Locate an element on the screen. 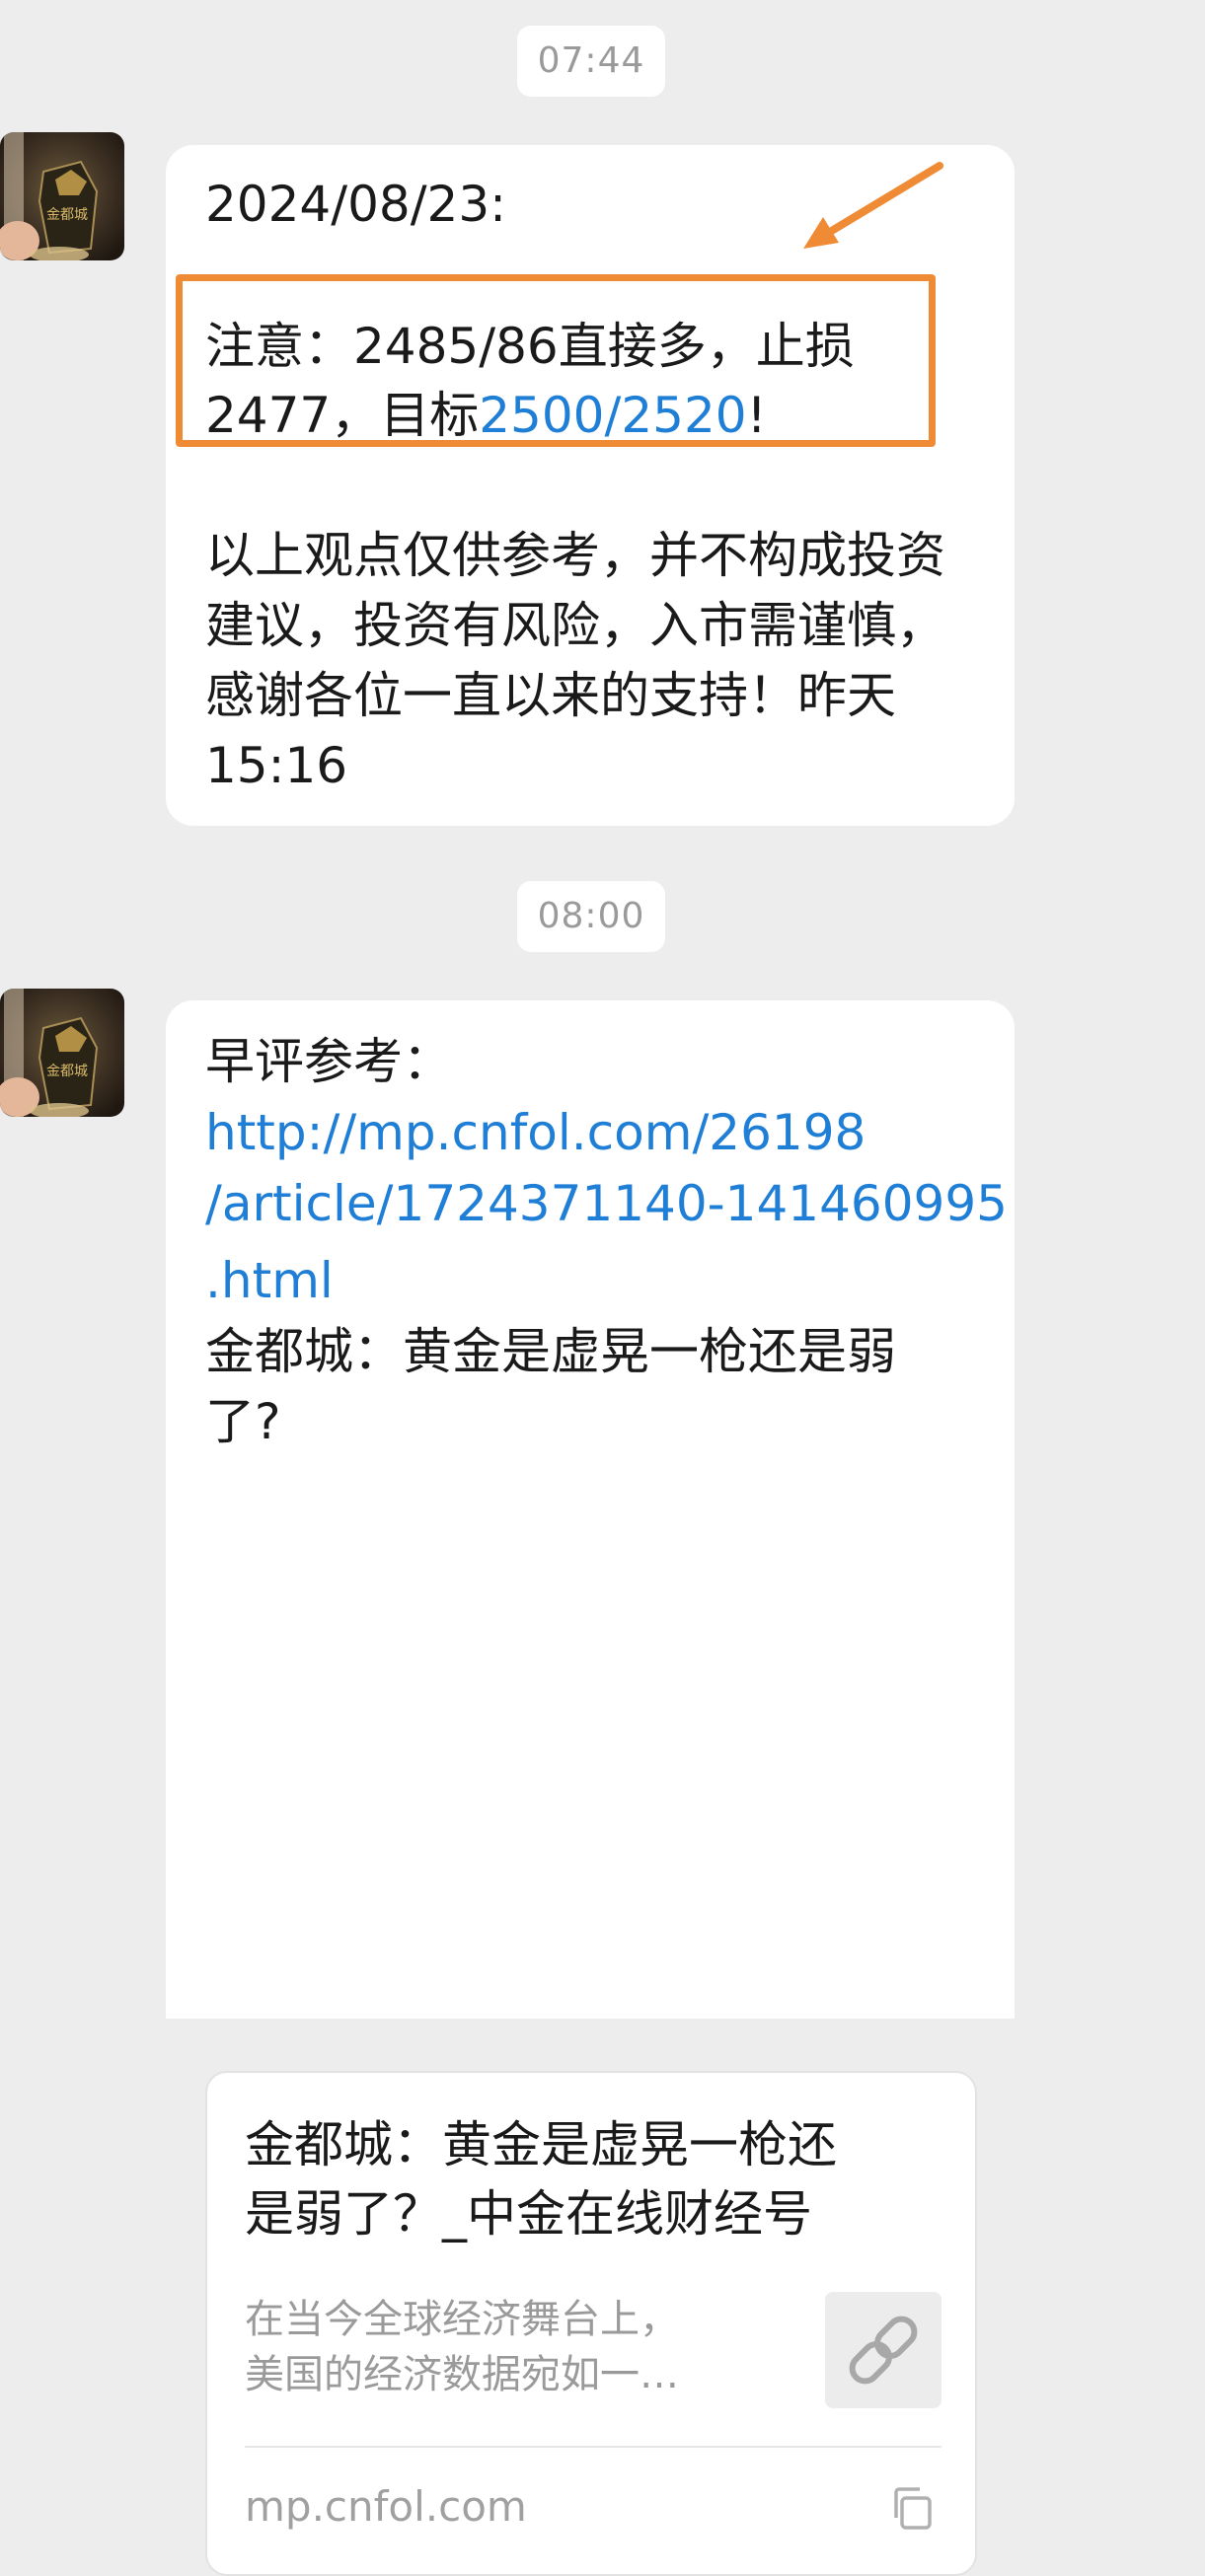 The image size is (1205, 2576). intro-text: 早评参考： is located at coordinates (328, 1061).